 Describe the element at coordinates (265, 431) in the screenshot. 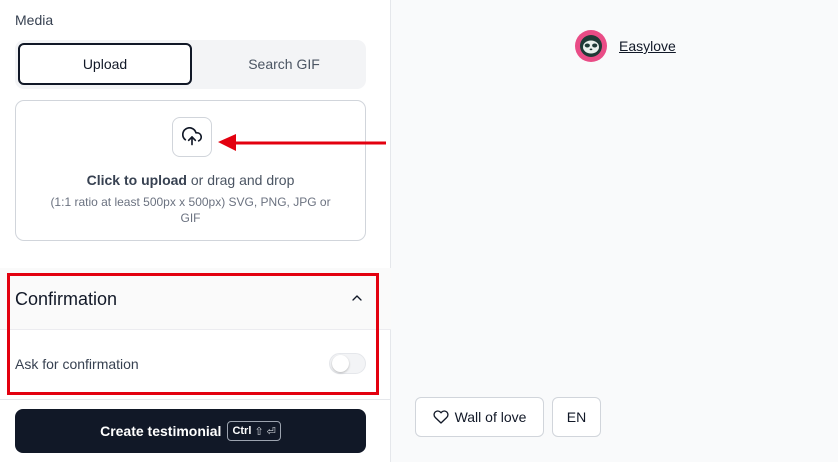

I see `shortcut-symbols: ⇧ ⏎` at that location.